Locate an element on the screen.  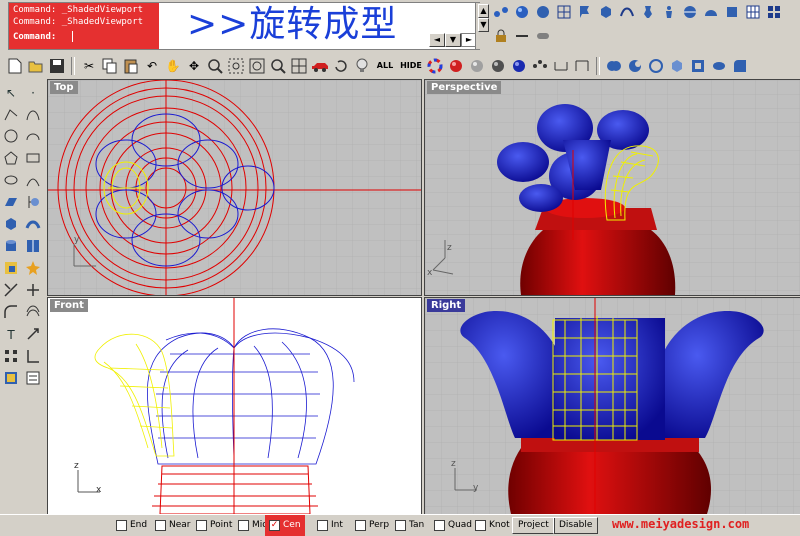
osnap-knot: Knot is located at coordinates (492, 525).